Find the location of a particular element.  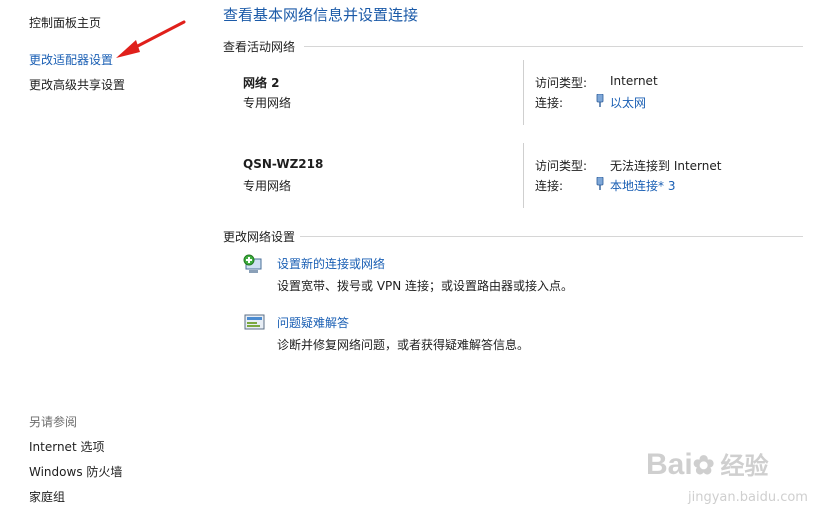

local-connection-link: 本地连接* 3 is located at coordinates (642, 185).